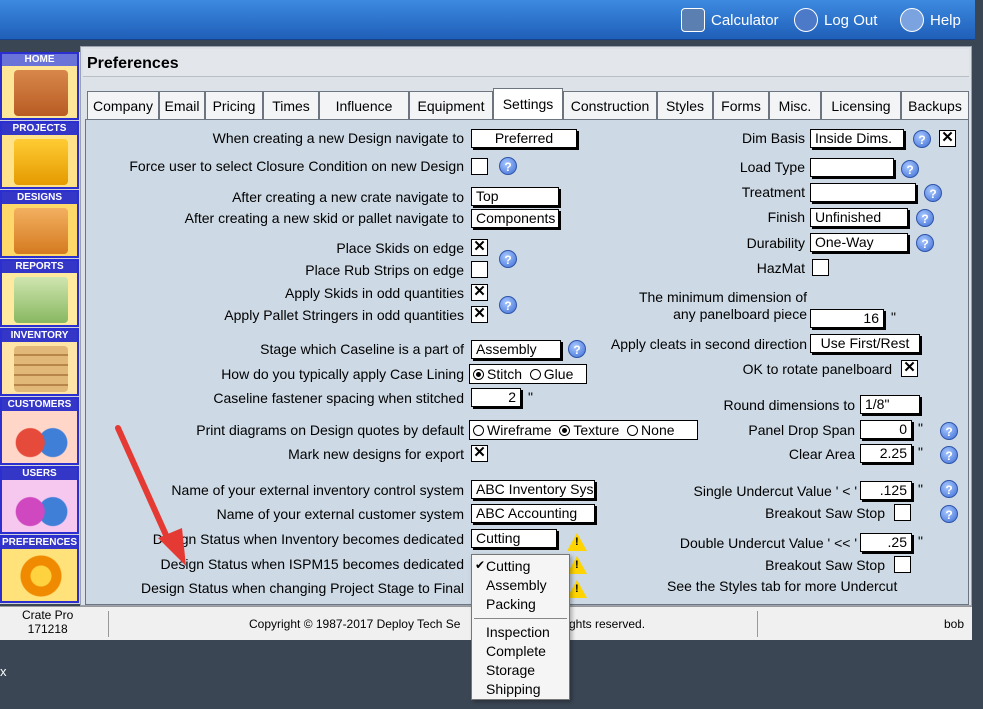 This screenshot has width=983, height=709. Describe the element at coordinates (863, 192) in the screenshot. I see `treatment-select` at that location.